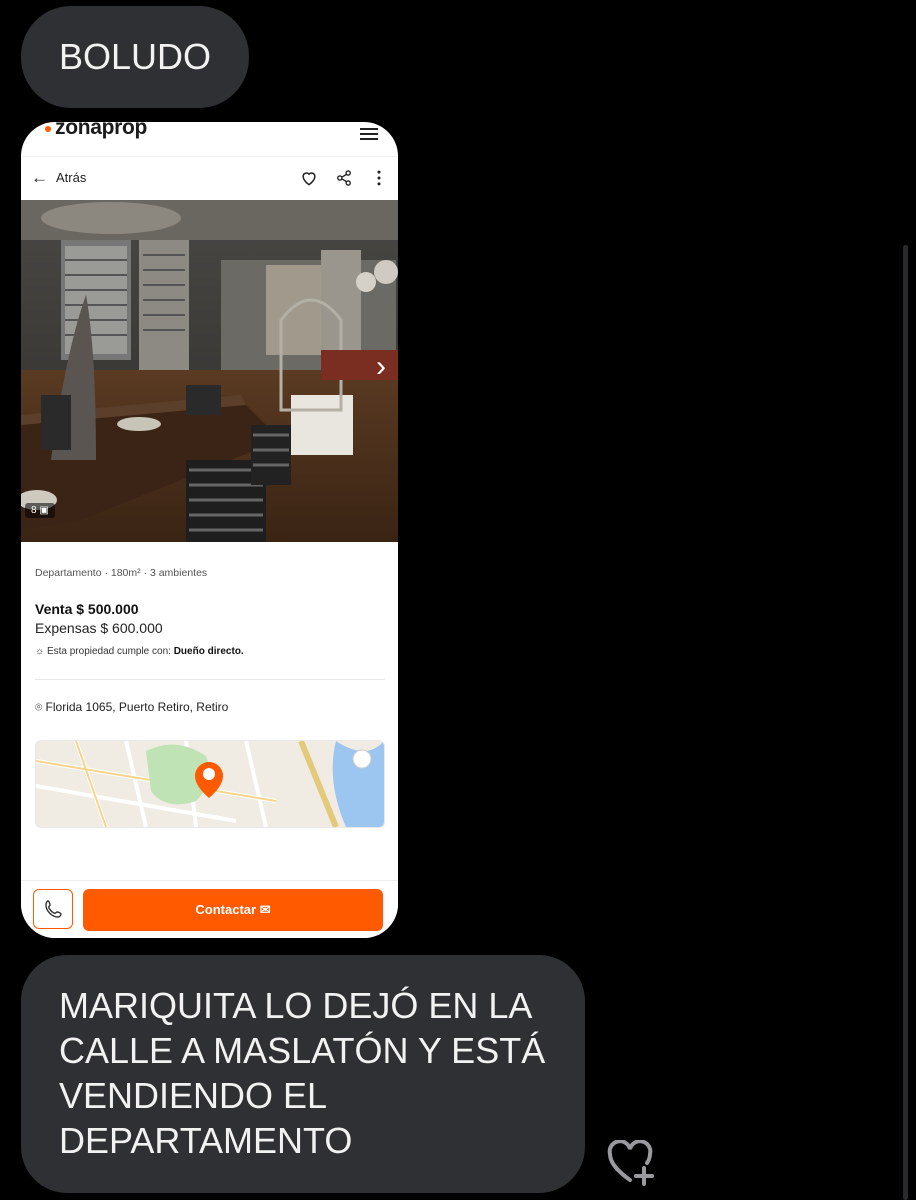 This screenshot has height=1200, width=916. I want to click on contact-label: Contactar, so click(226, 909).